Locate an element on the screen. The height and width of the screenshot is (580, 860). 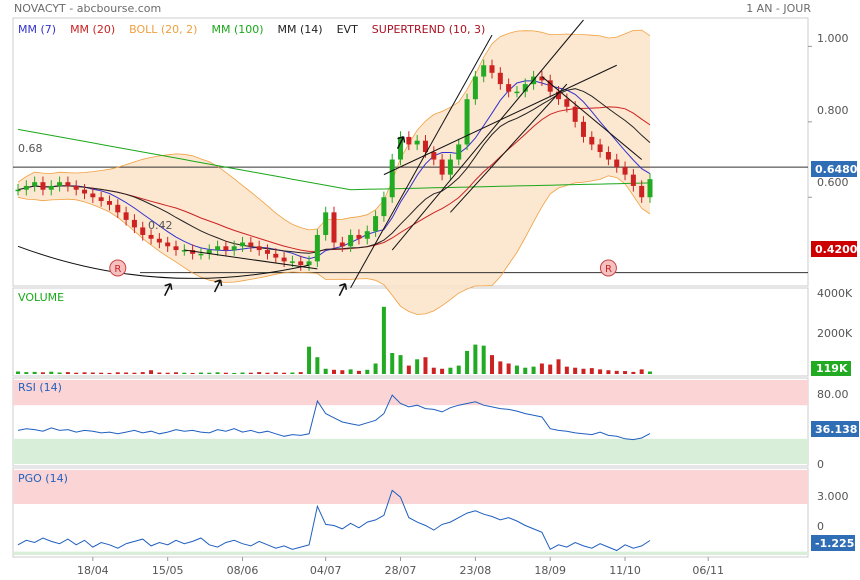
x-tick-label: 18/04 is located at coordinates (93, 570).